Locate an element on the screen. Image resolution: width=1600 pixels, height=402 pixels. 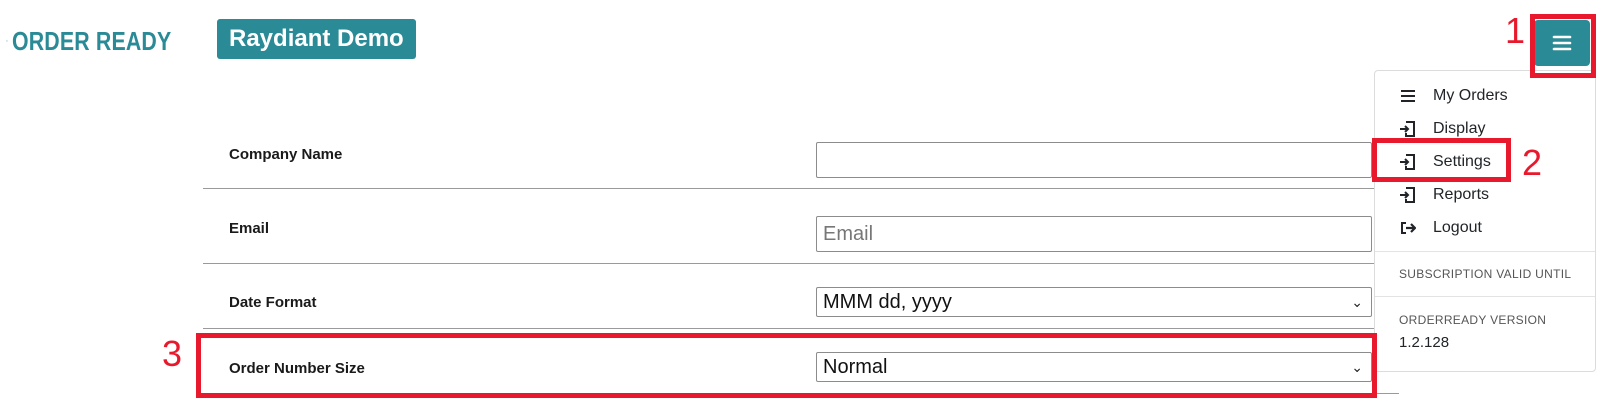
hamburger-icon is located at coordinates (1562, 43).